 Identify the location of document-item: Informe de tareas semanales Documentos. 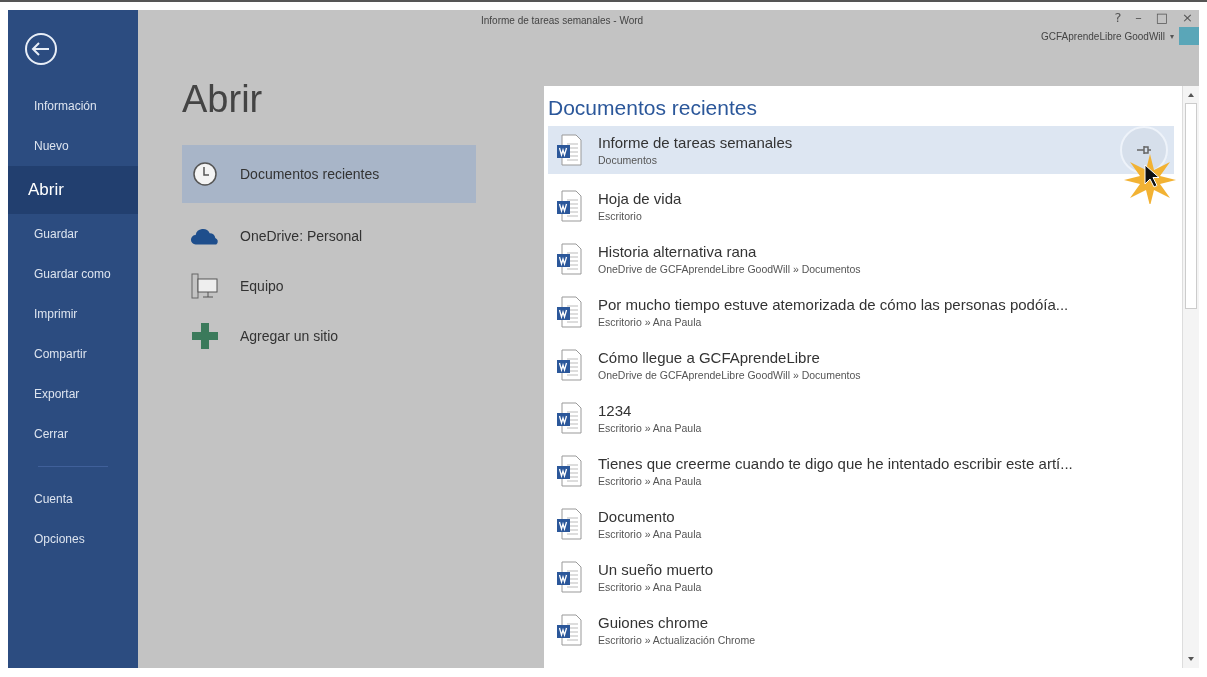
(861, 150).